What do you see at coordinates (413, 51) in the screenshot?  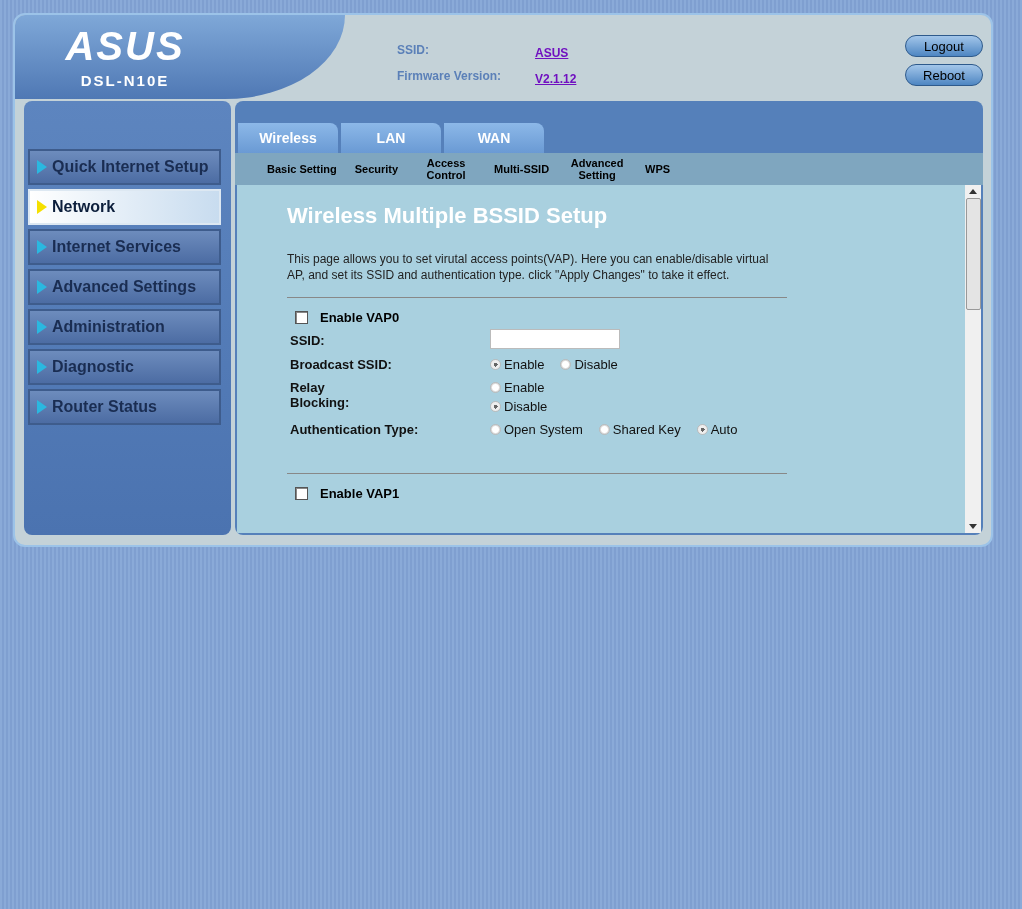 I see `info-label: SSID:` at bounding box center [413, 51].